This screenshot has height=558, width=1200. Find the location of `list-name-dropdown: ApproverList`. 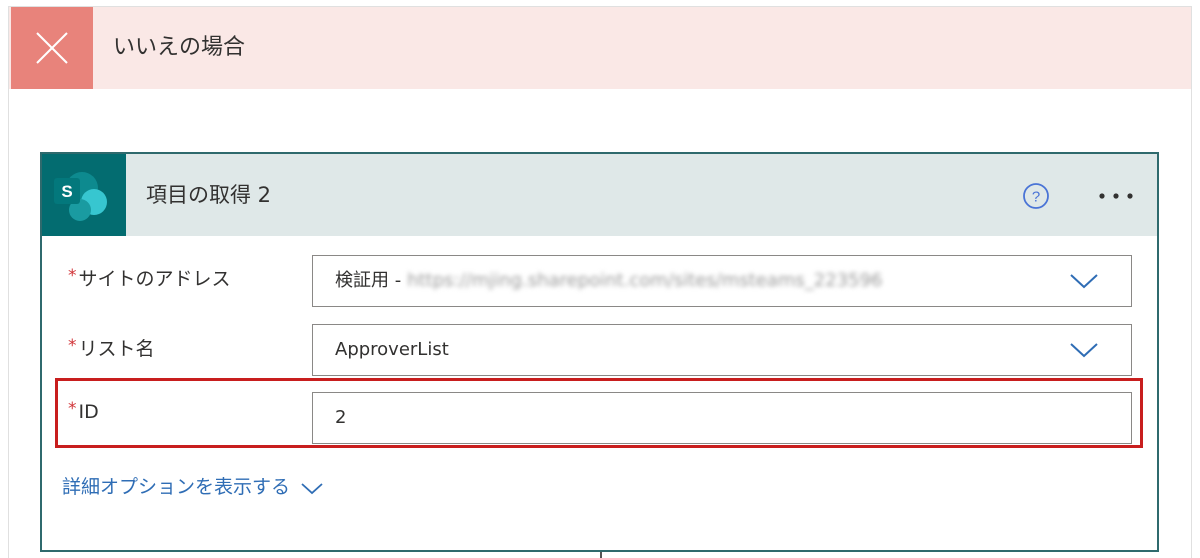

list-name-dropdown: ApproverList is located at coordinates (722, 350).